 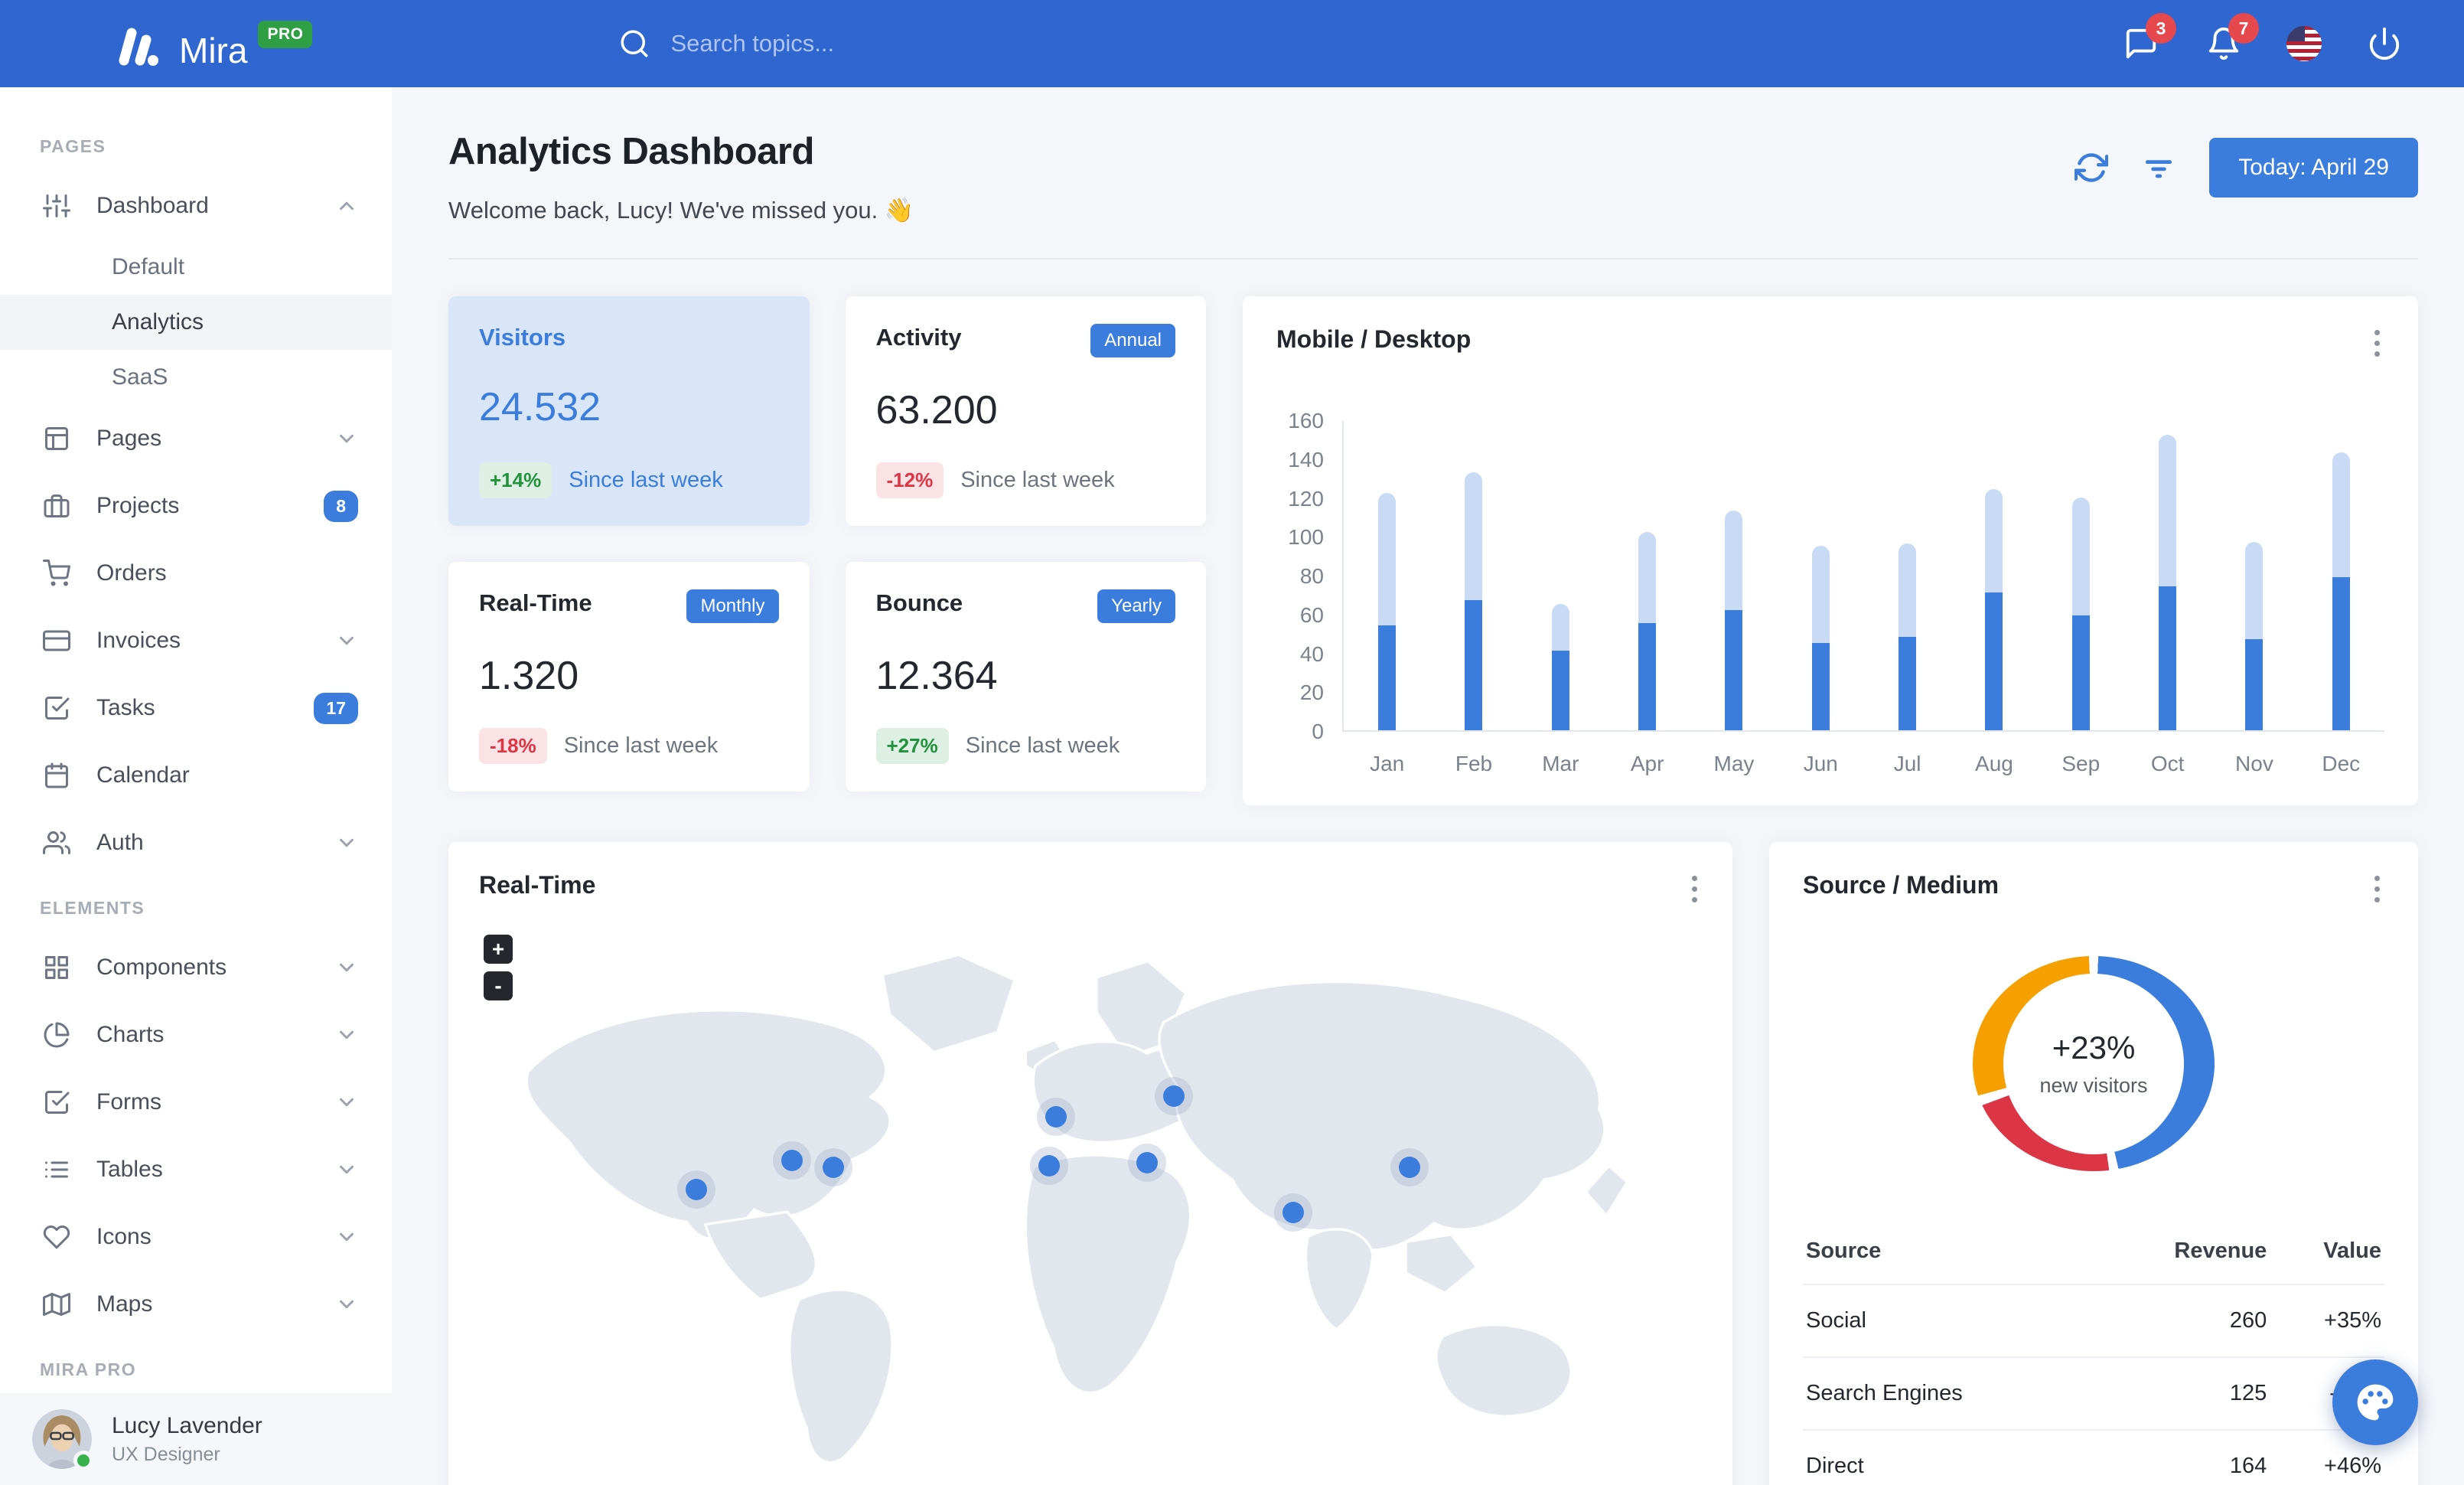 I want to click on sidebar-item-calendar: Calendar, so click(x=196, y=775).